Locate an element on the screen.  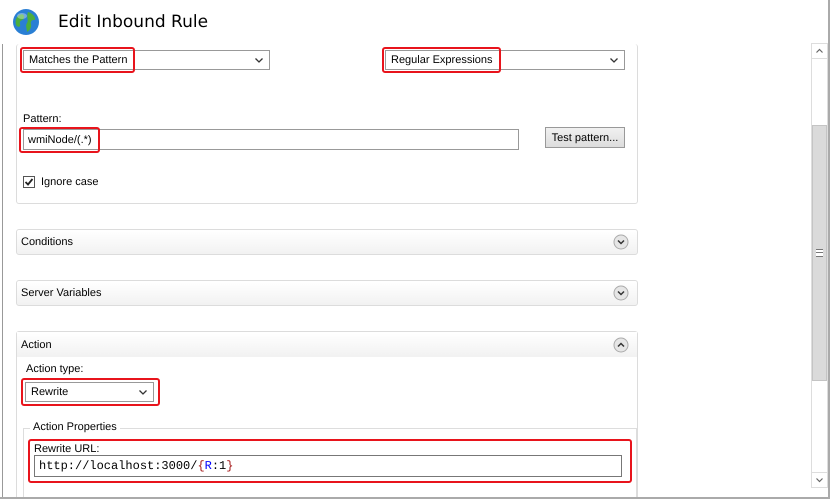
field-label: Pattern: is located at coordinates (43, 119).